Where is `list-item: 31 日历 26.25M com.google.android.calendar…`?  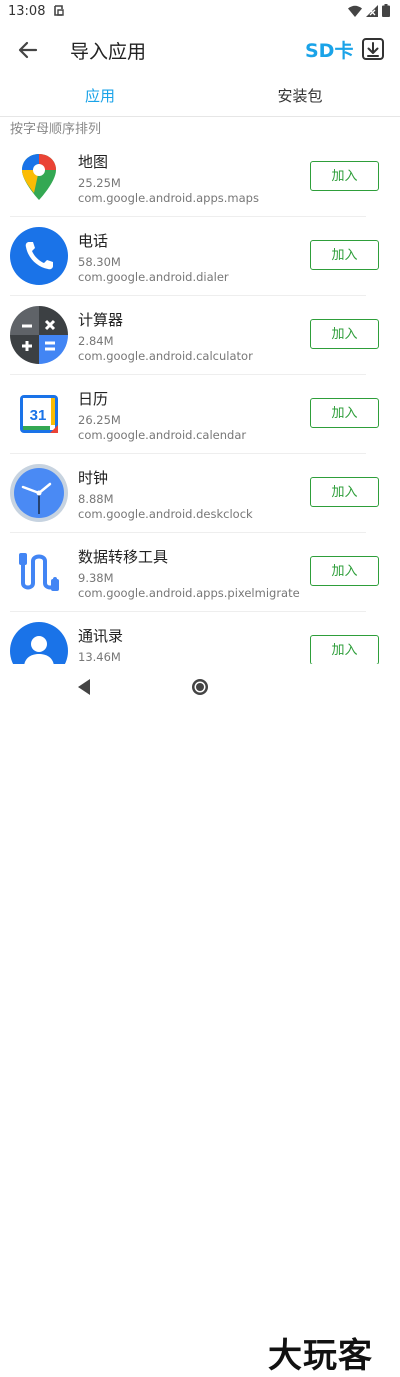
list-item: 31 日历 26.25M com.google.android.calendar… is located at coordinates (200, 414).